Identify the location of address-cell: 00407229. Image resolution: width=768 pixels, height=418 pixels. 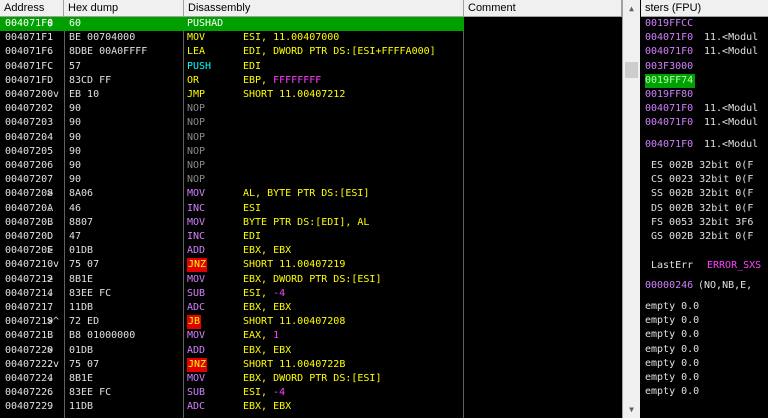
(29, 407).